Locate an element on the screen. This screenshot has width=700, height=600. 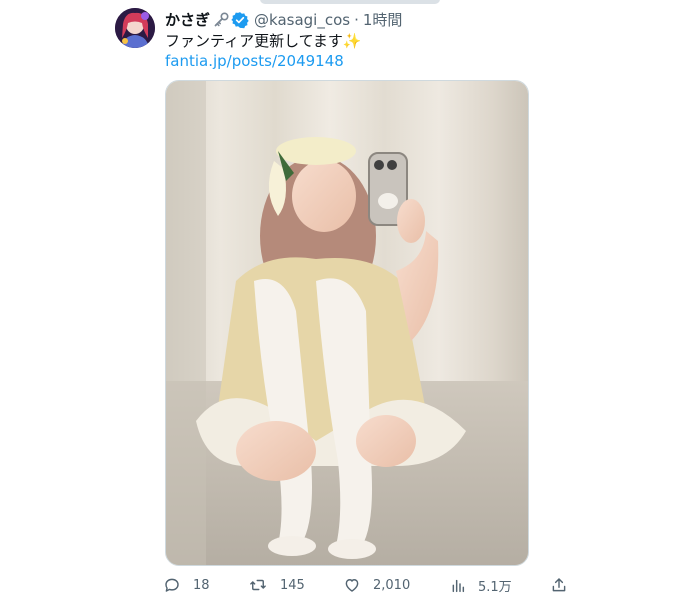
reply-button: 18 is located at coordinates (186, 585).